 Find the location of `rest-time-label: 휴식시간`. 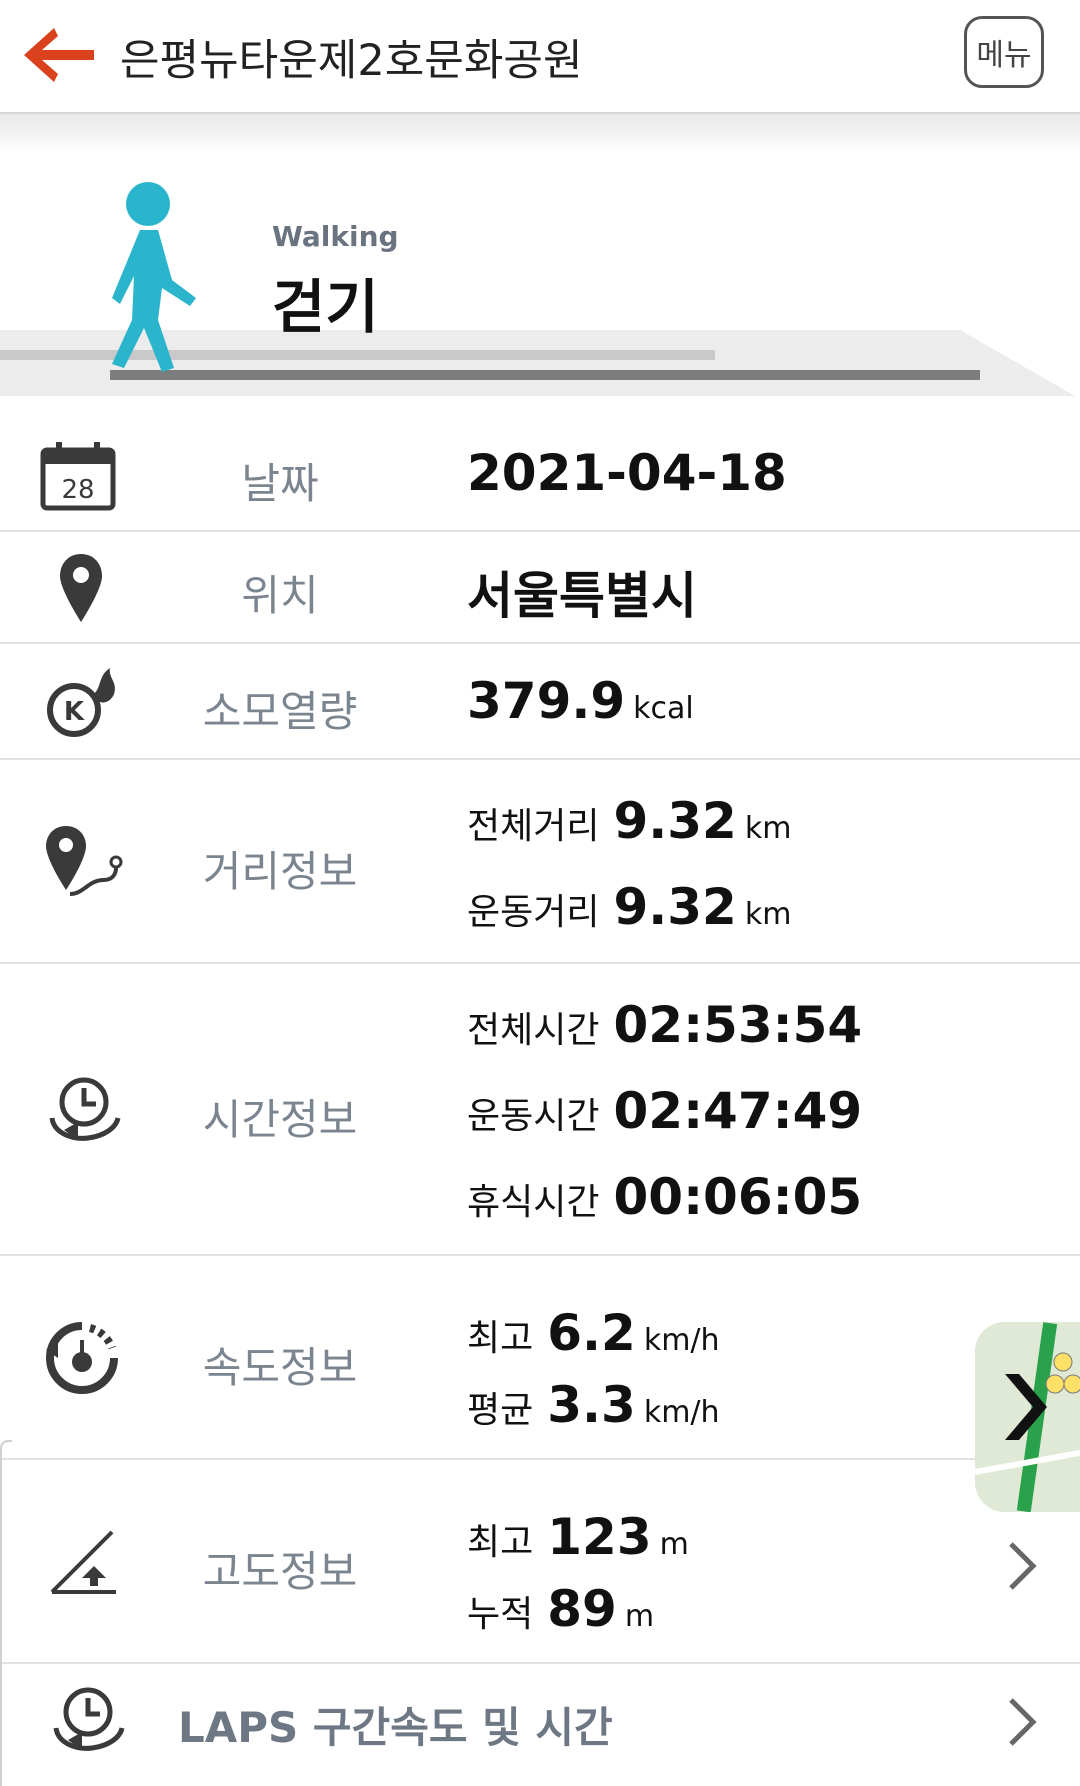

rest-time-label: 휴식시간 is located at coordinates (533, 1202).